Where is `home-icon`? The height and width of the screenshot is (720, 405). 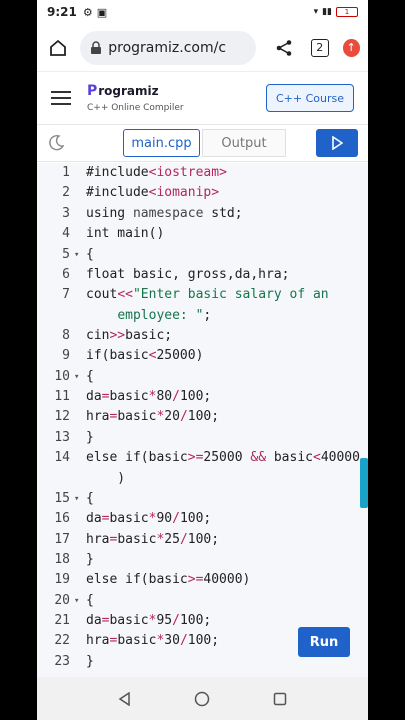 home-icon is located at coordinates (57, 48).